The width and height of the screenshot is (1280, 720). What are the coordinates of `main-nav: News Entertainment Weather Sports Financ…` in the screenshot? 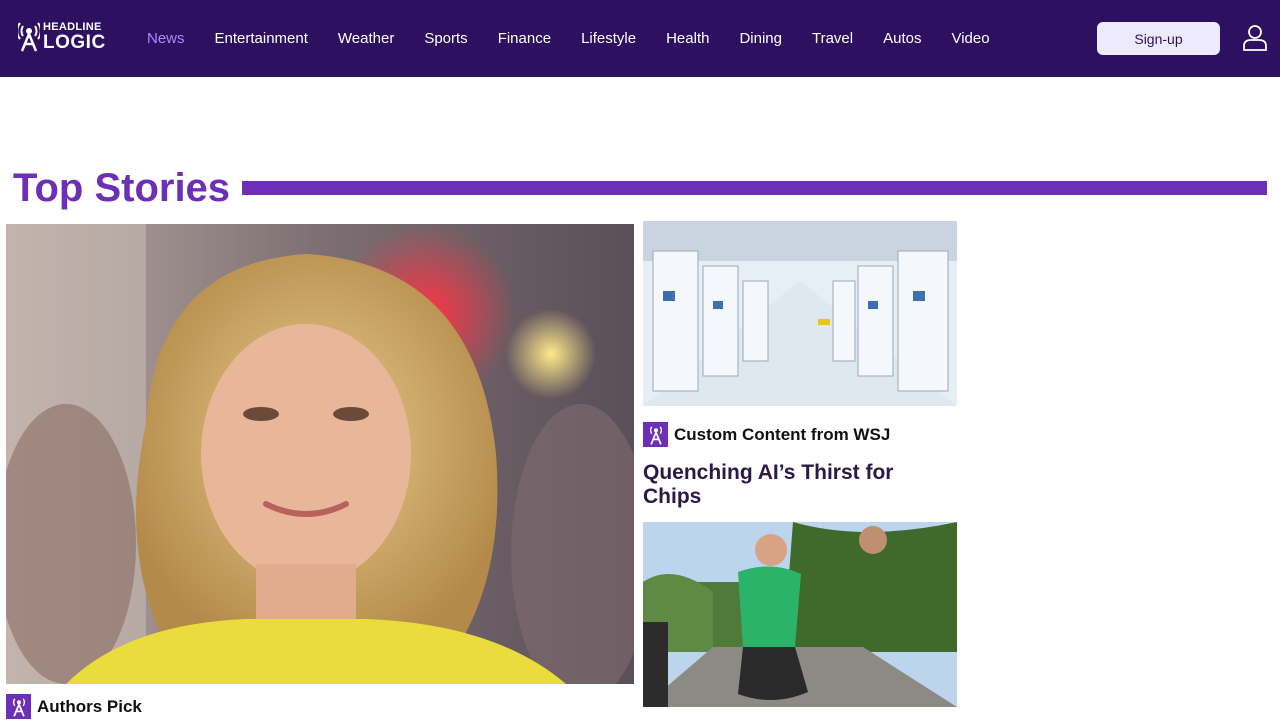 It's located at (583, 38).